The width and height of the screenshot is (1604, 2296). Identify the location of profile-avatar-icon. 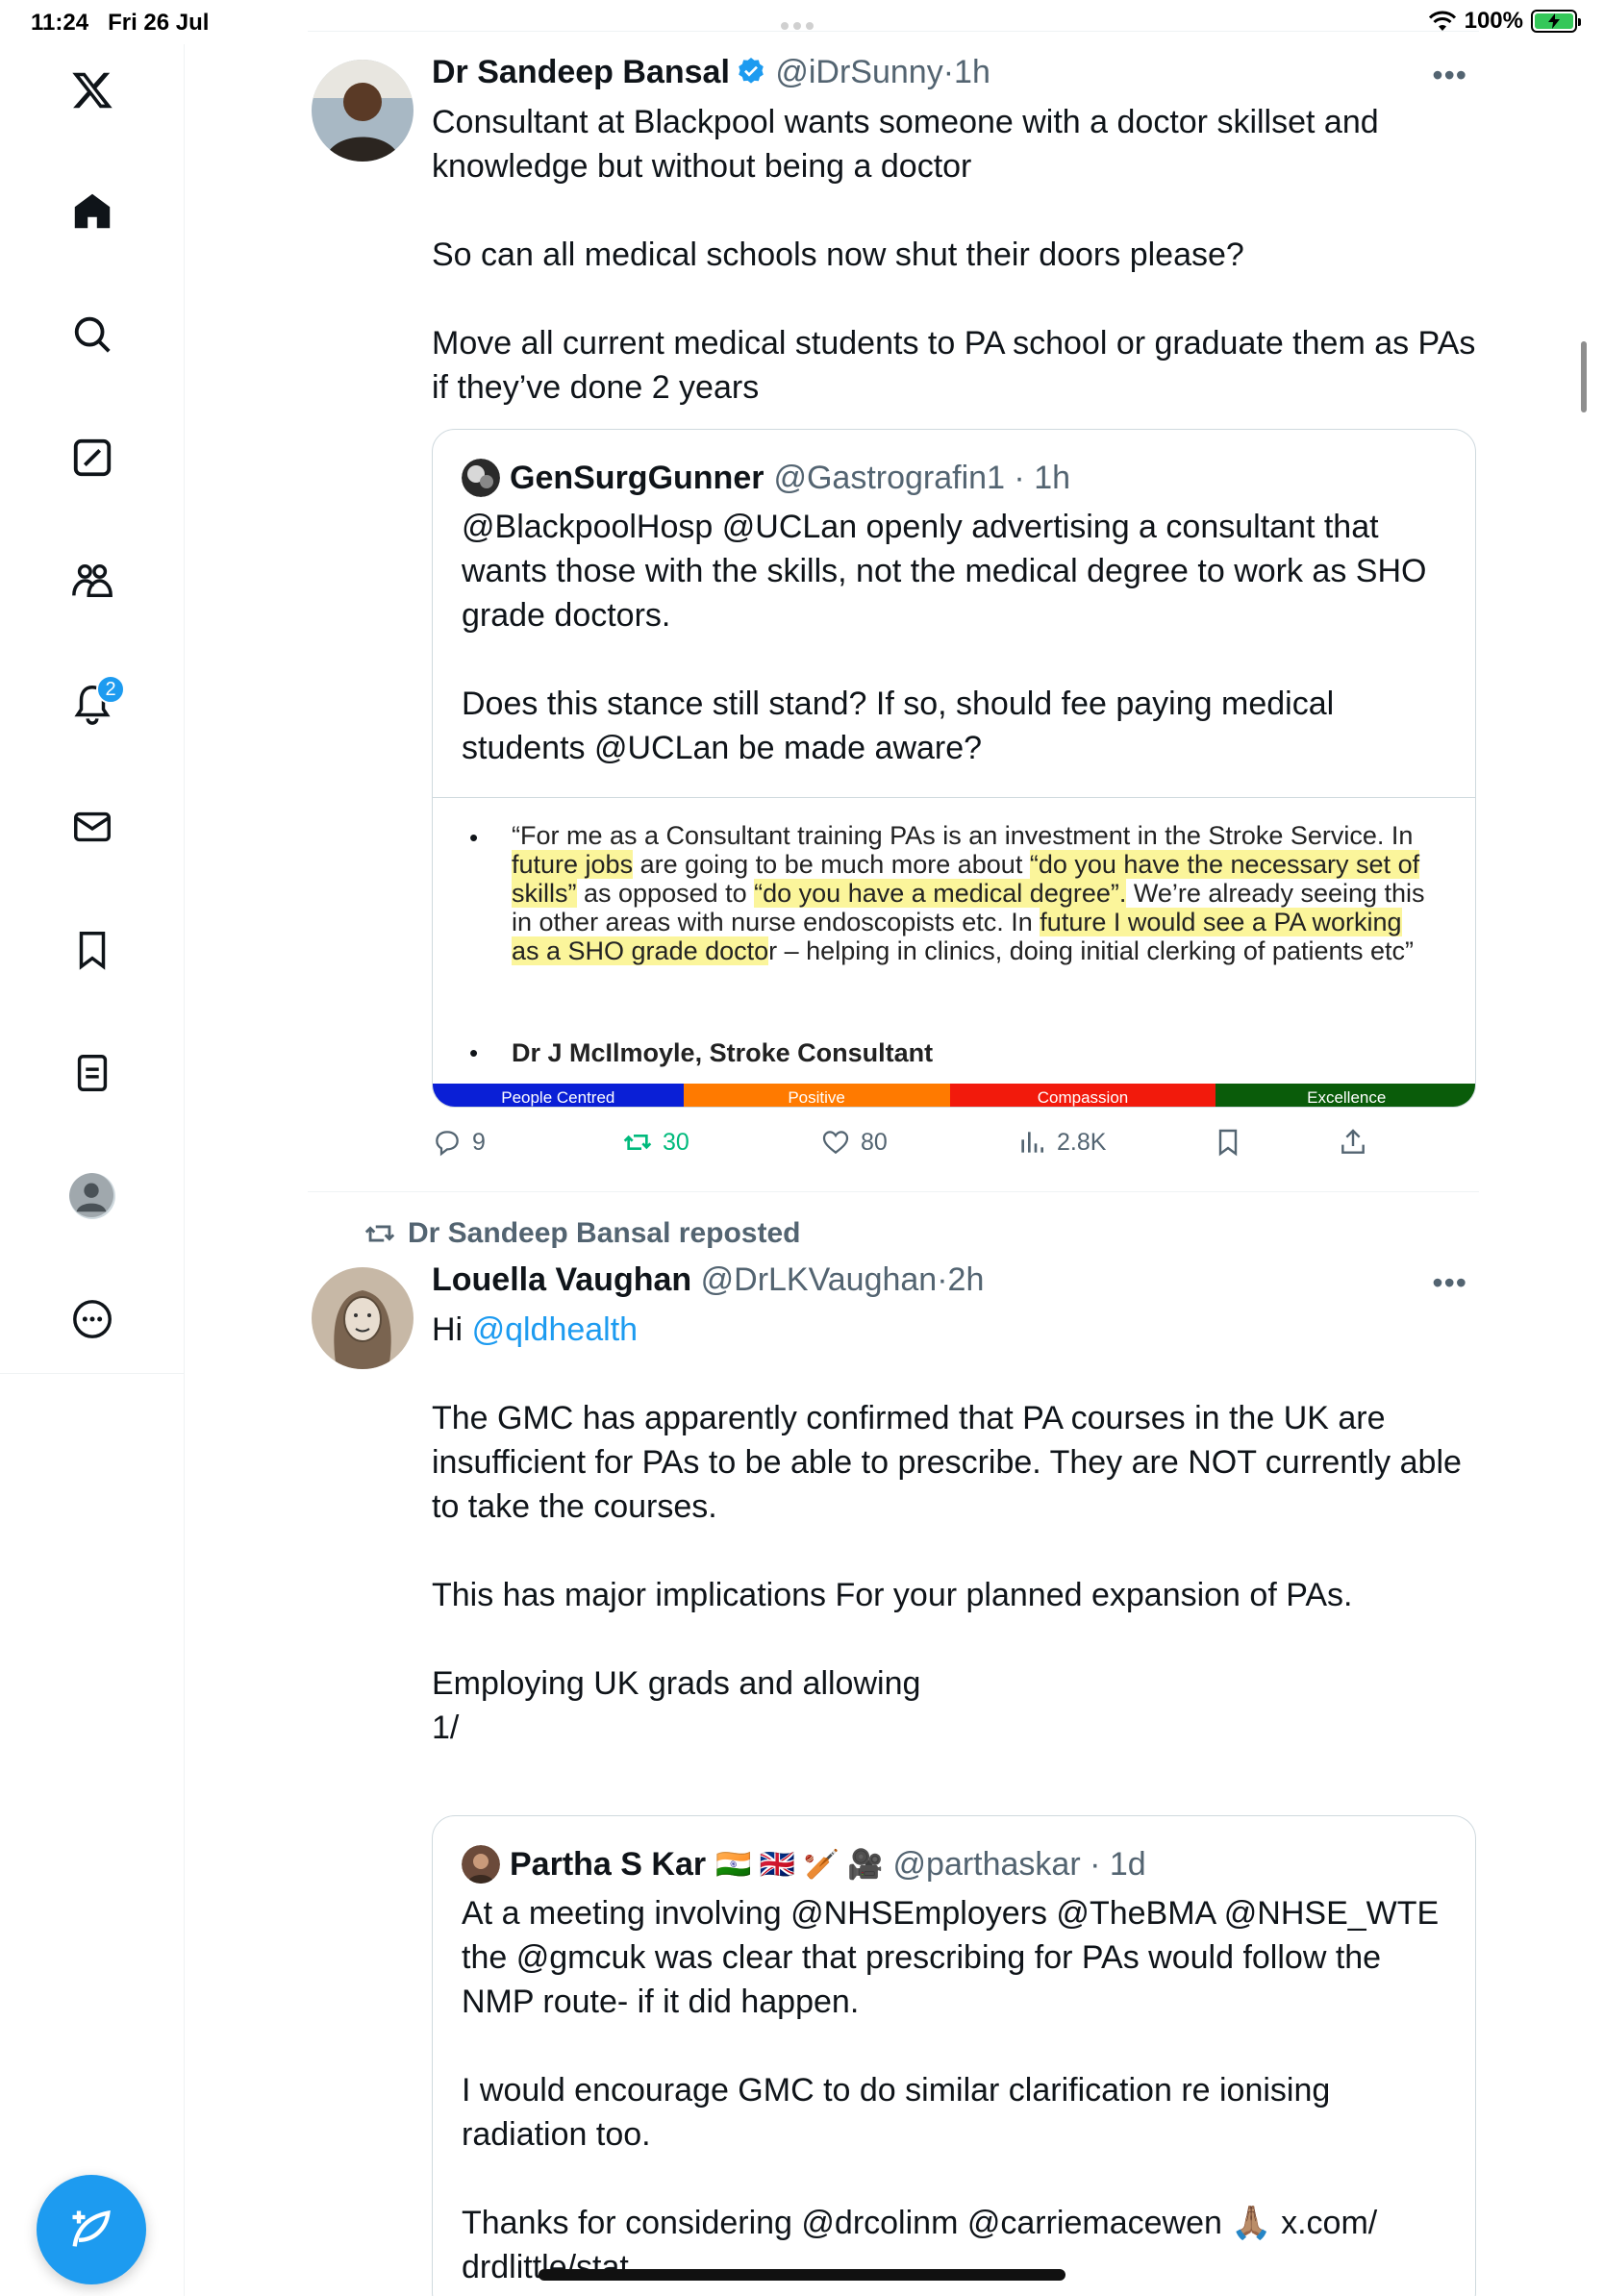
(92, 1196).